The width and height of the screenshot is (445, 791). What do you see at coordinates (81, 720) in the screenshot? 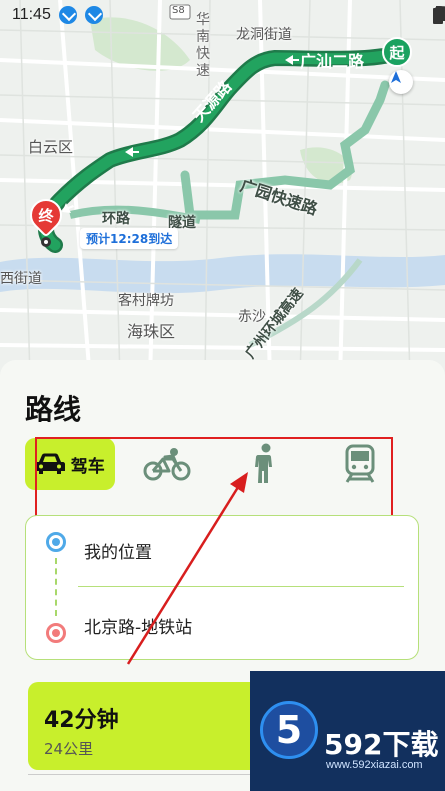
I see `route-duration: 42分钟` at bounding box center [81, 720].